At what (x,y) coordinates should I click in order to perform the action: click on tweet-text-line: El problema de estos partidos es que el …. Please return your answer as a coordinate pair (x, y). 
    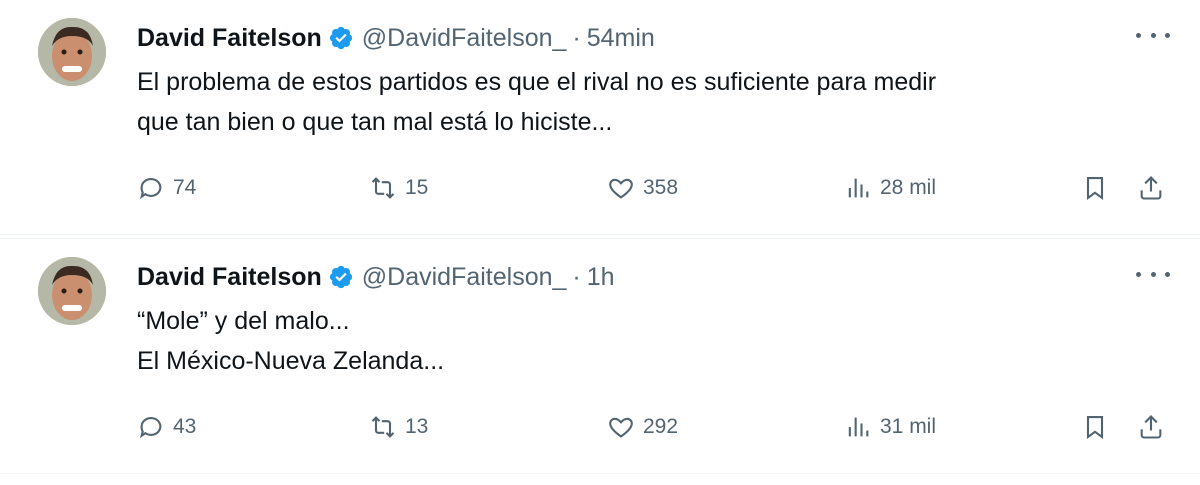
    Looking at the image, I should click on (537, 82).